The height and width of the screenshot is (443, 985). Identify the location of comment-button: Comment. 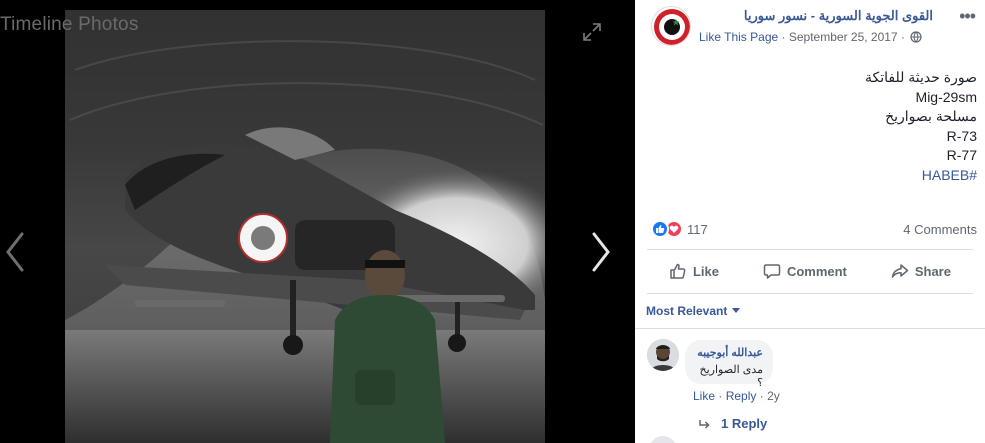
(805, 271).